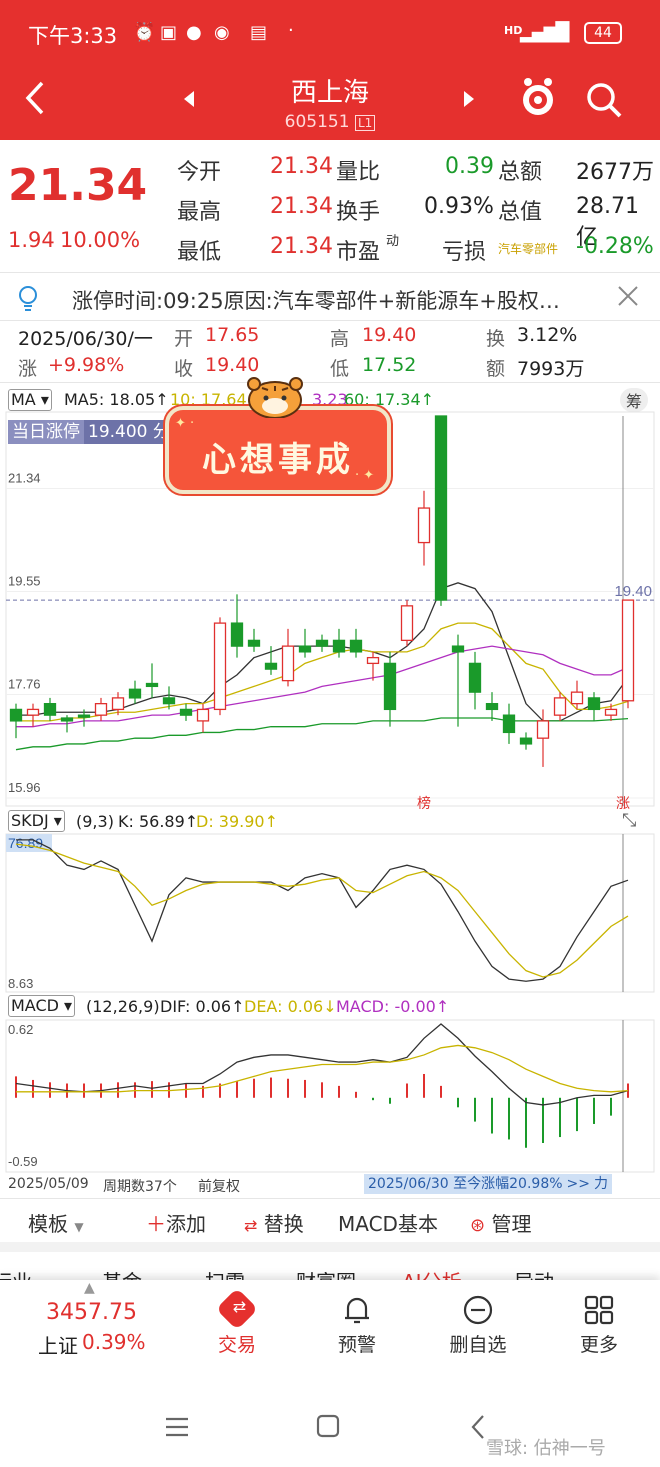 Image resolution: width=660 pixels, height=1467 pixels. Describe the element at coordinates (601, 1184) in the screenshot. I see `range-end: 力` at that location.